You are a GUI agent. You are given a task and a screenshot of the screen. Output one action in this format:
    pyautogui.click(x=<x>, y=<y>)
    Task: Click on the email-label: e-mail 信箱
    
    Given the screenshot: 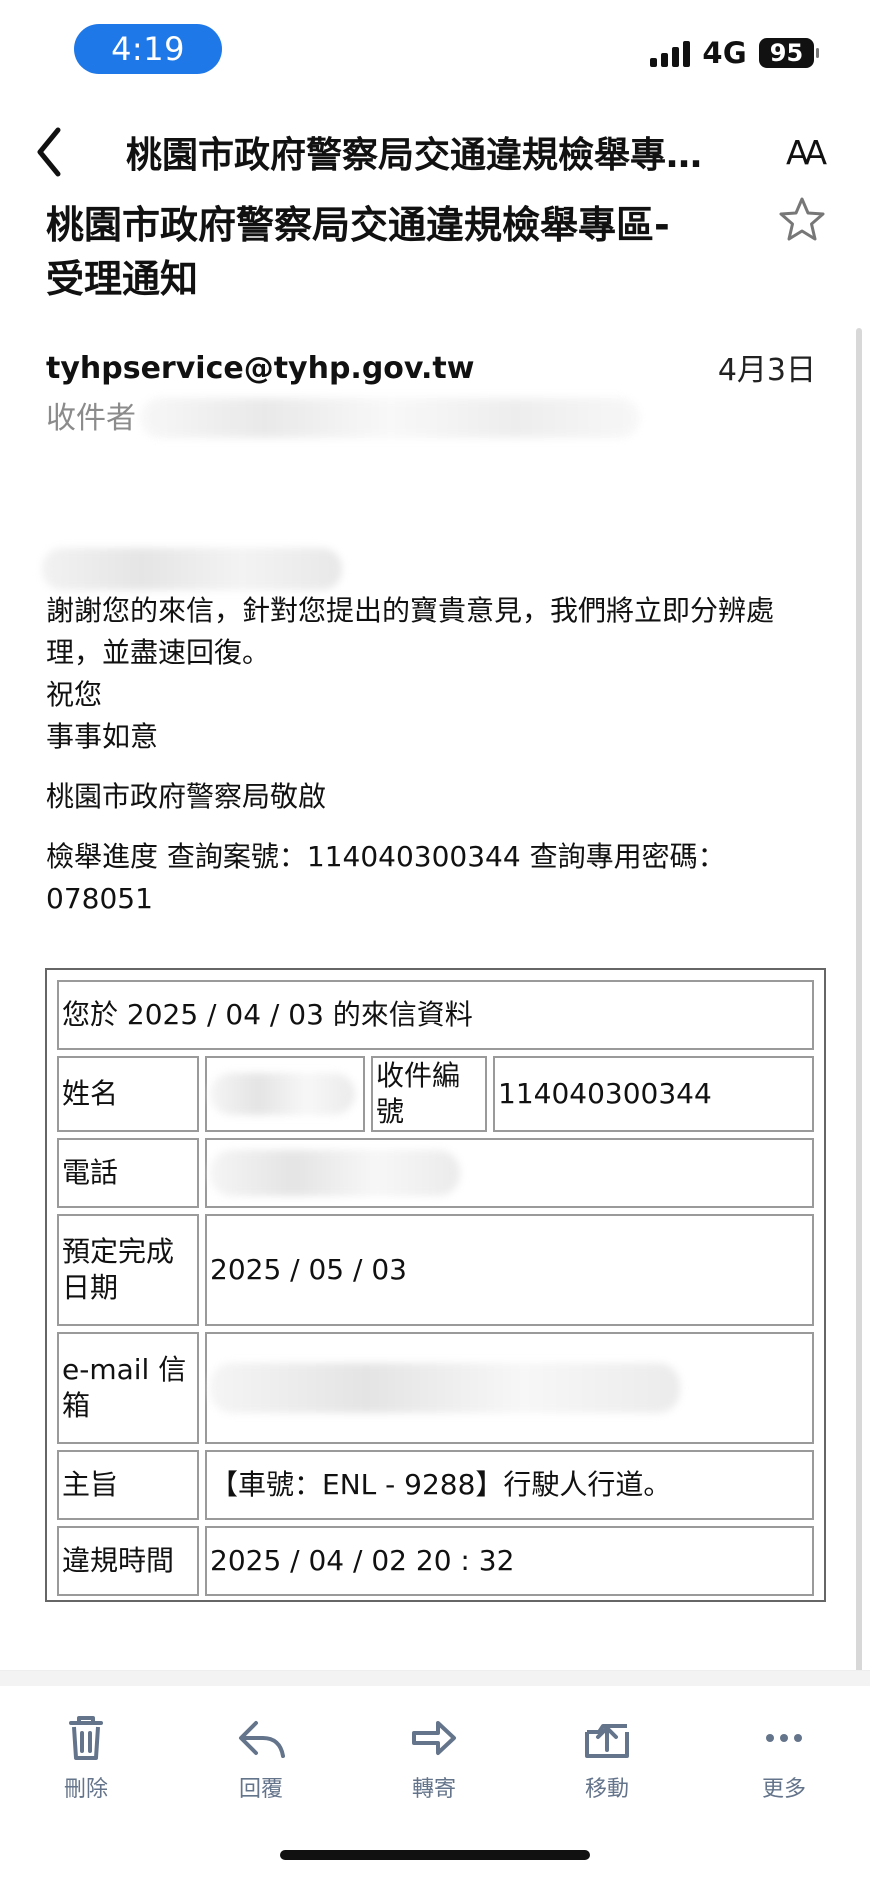 What is the action you would take?
    pyautogui.click(x=128, y=1388)
    